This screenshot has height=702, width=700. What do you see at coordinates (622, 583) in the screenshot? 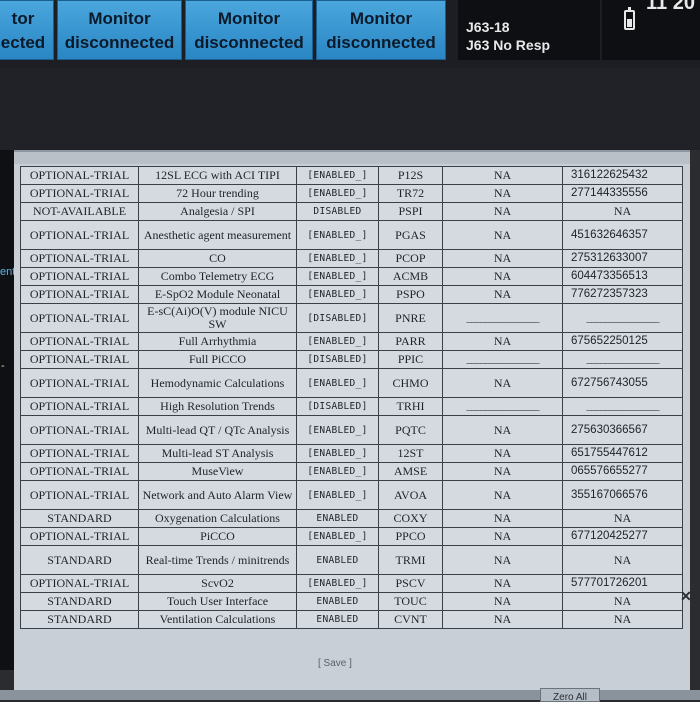
I see `license-key-cell: 577701726201` at bounding box center [622, 583].